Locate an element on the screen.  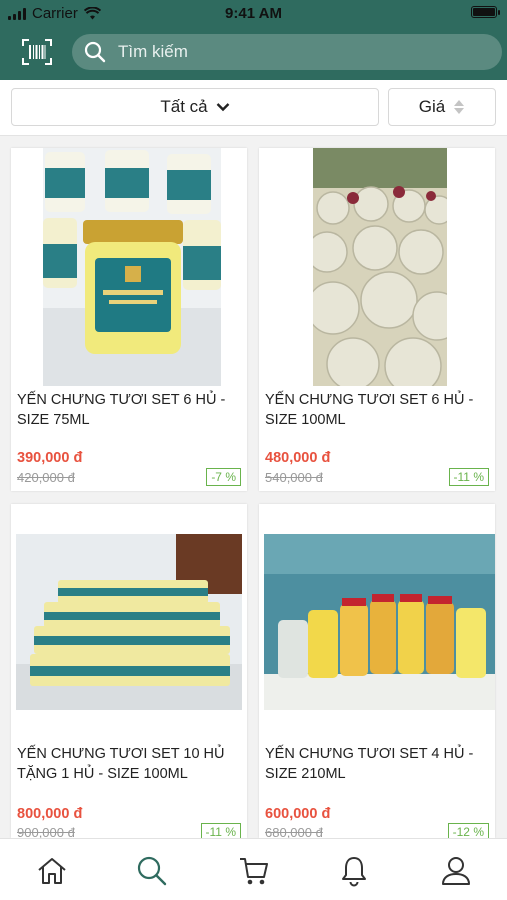
product-name: YẾN CHƯNG TƯƠI SET 6 HỦ - SIZE 75ML is located at coordinates (121, 410).